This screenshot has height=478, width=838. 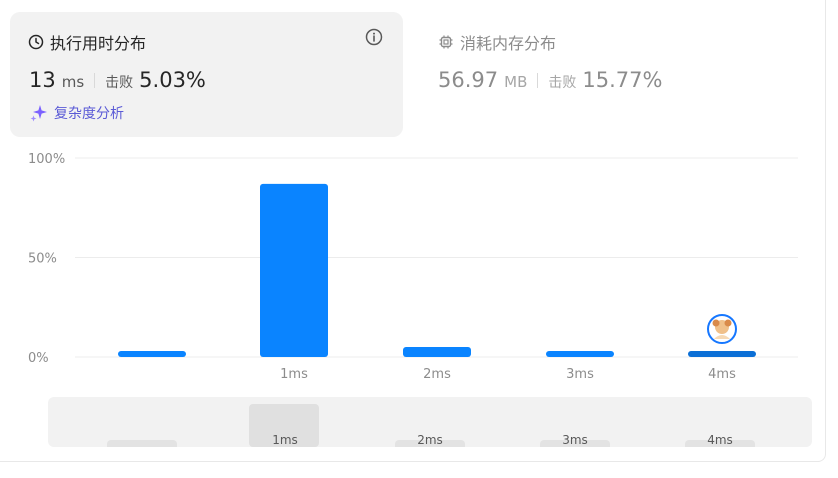 What do you see at coordinates (508, 43) in the screenshot?
I see `memory-title-text: 消耗内存分布` at bounding box center [508, 43].